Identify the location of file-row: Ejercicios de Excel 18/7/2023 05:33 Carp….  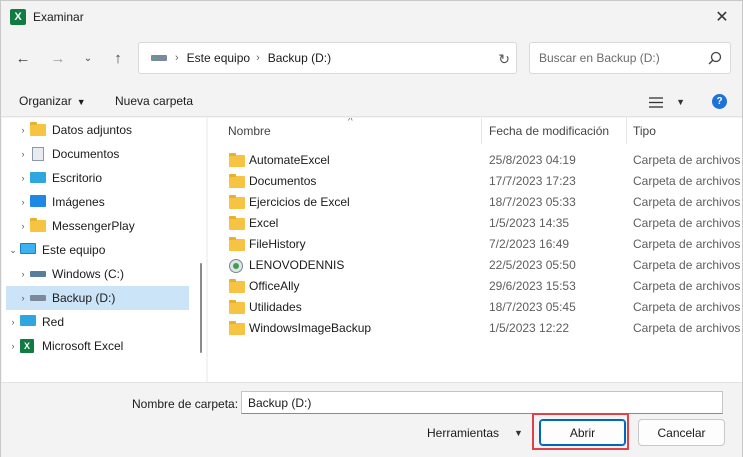
(475, 201).